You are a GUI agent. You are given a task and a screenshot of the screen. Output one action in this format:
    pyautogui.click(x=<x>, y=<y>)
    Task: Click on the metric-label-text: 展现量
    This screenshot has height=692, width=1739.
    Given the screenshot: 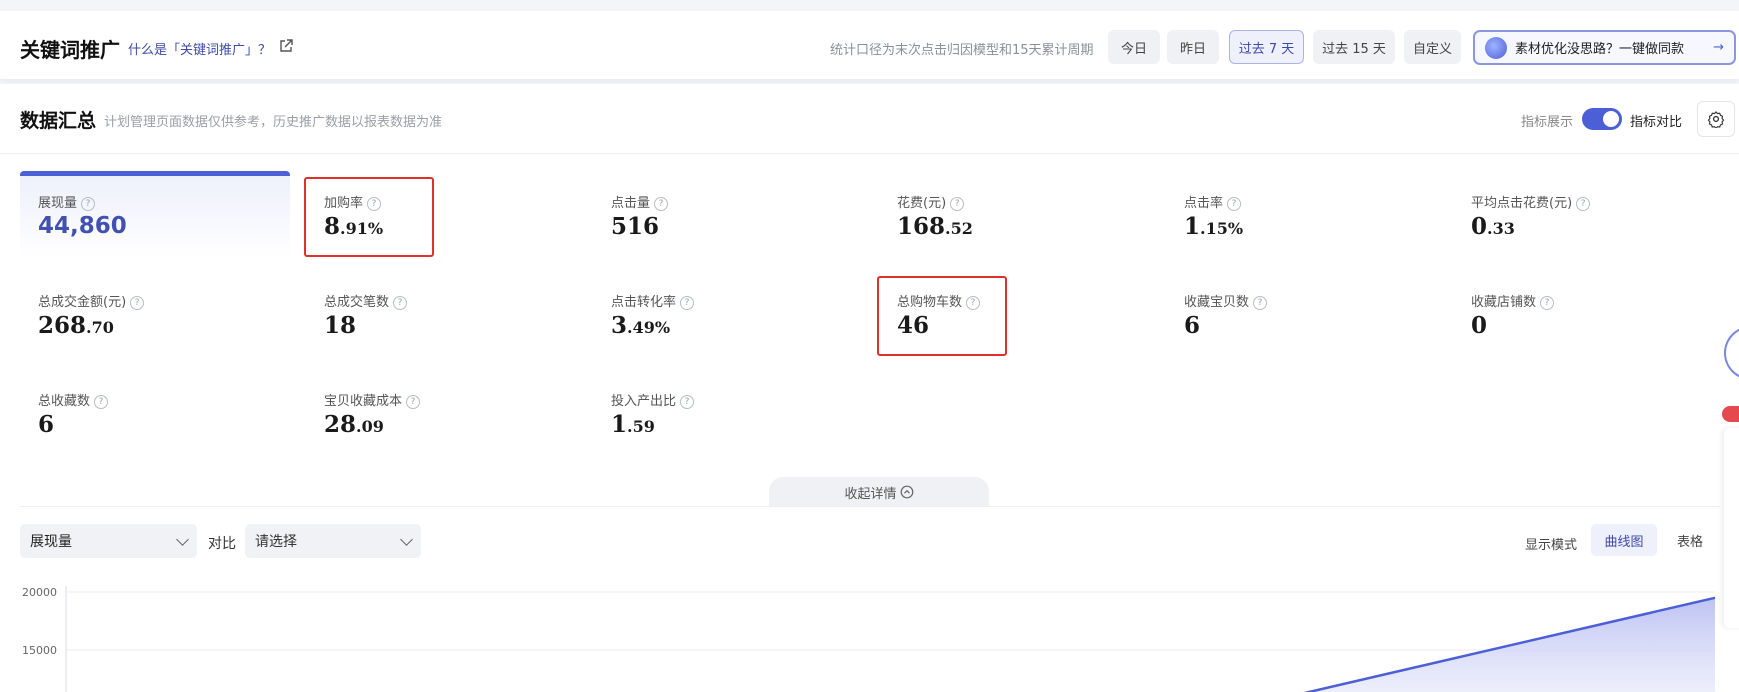 What is the action you would take?
    pyautogui.click(x=58, y=203)
    